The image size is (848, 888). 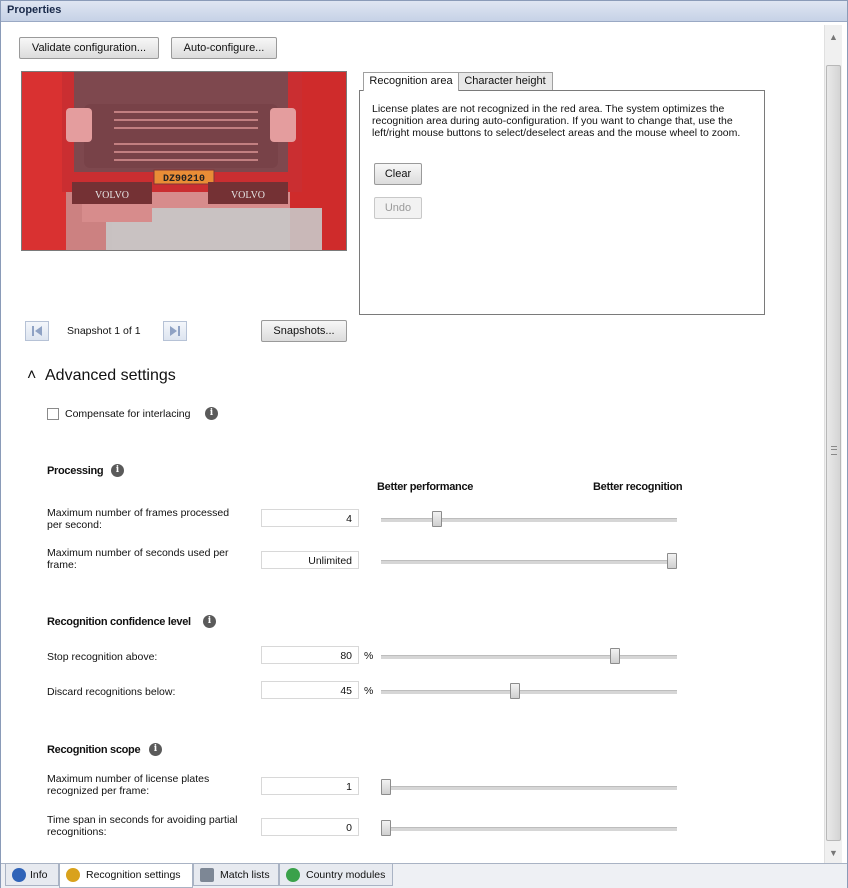 I want to click on scope-title: Recognition scope, so click(x=94, y=750).